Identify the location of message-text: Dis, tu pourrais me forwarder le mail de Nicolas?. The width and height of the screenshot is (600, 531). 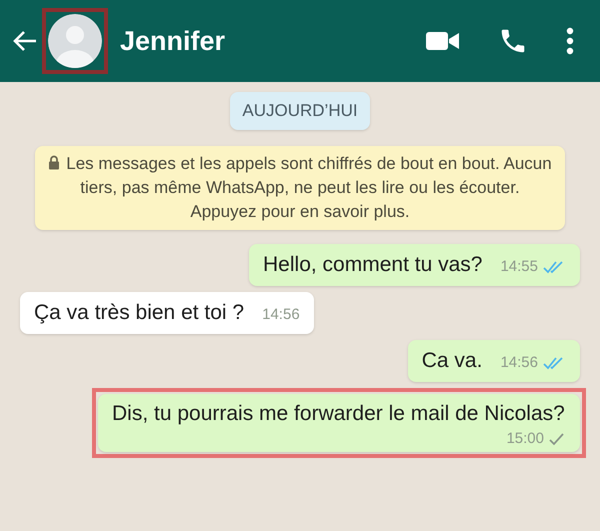
(339, 413).